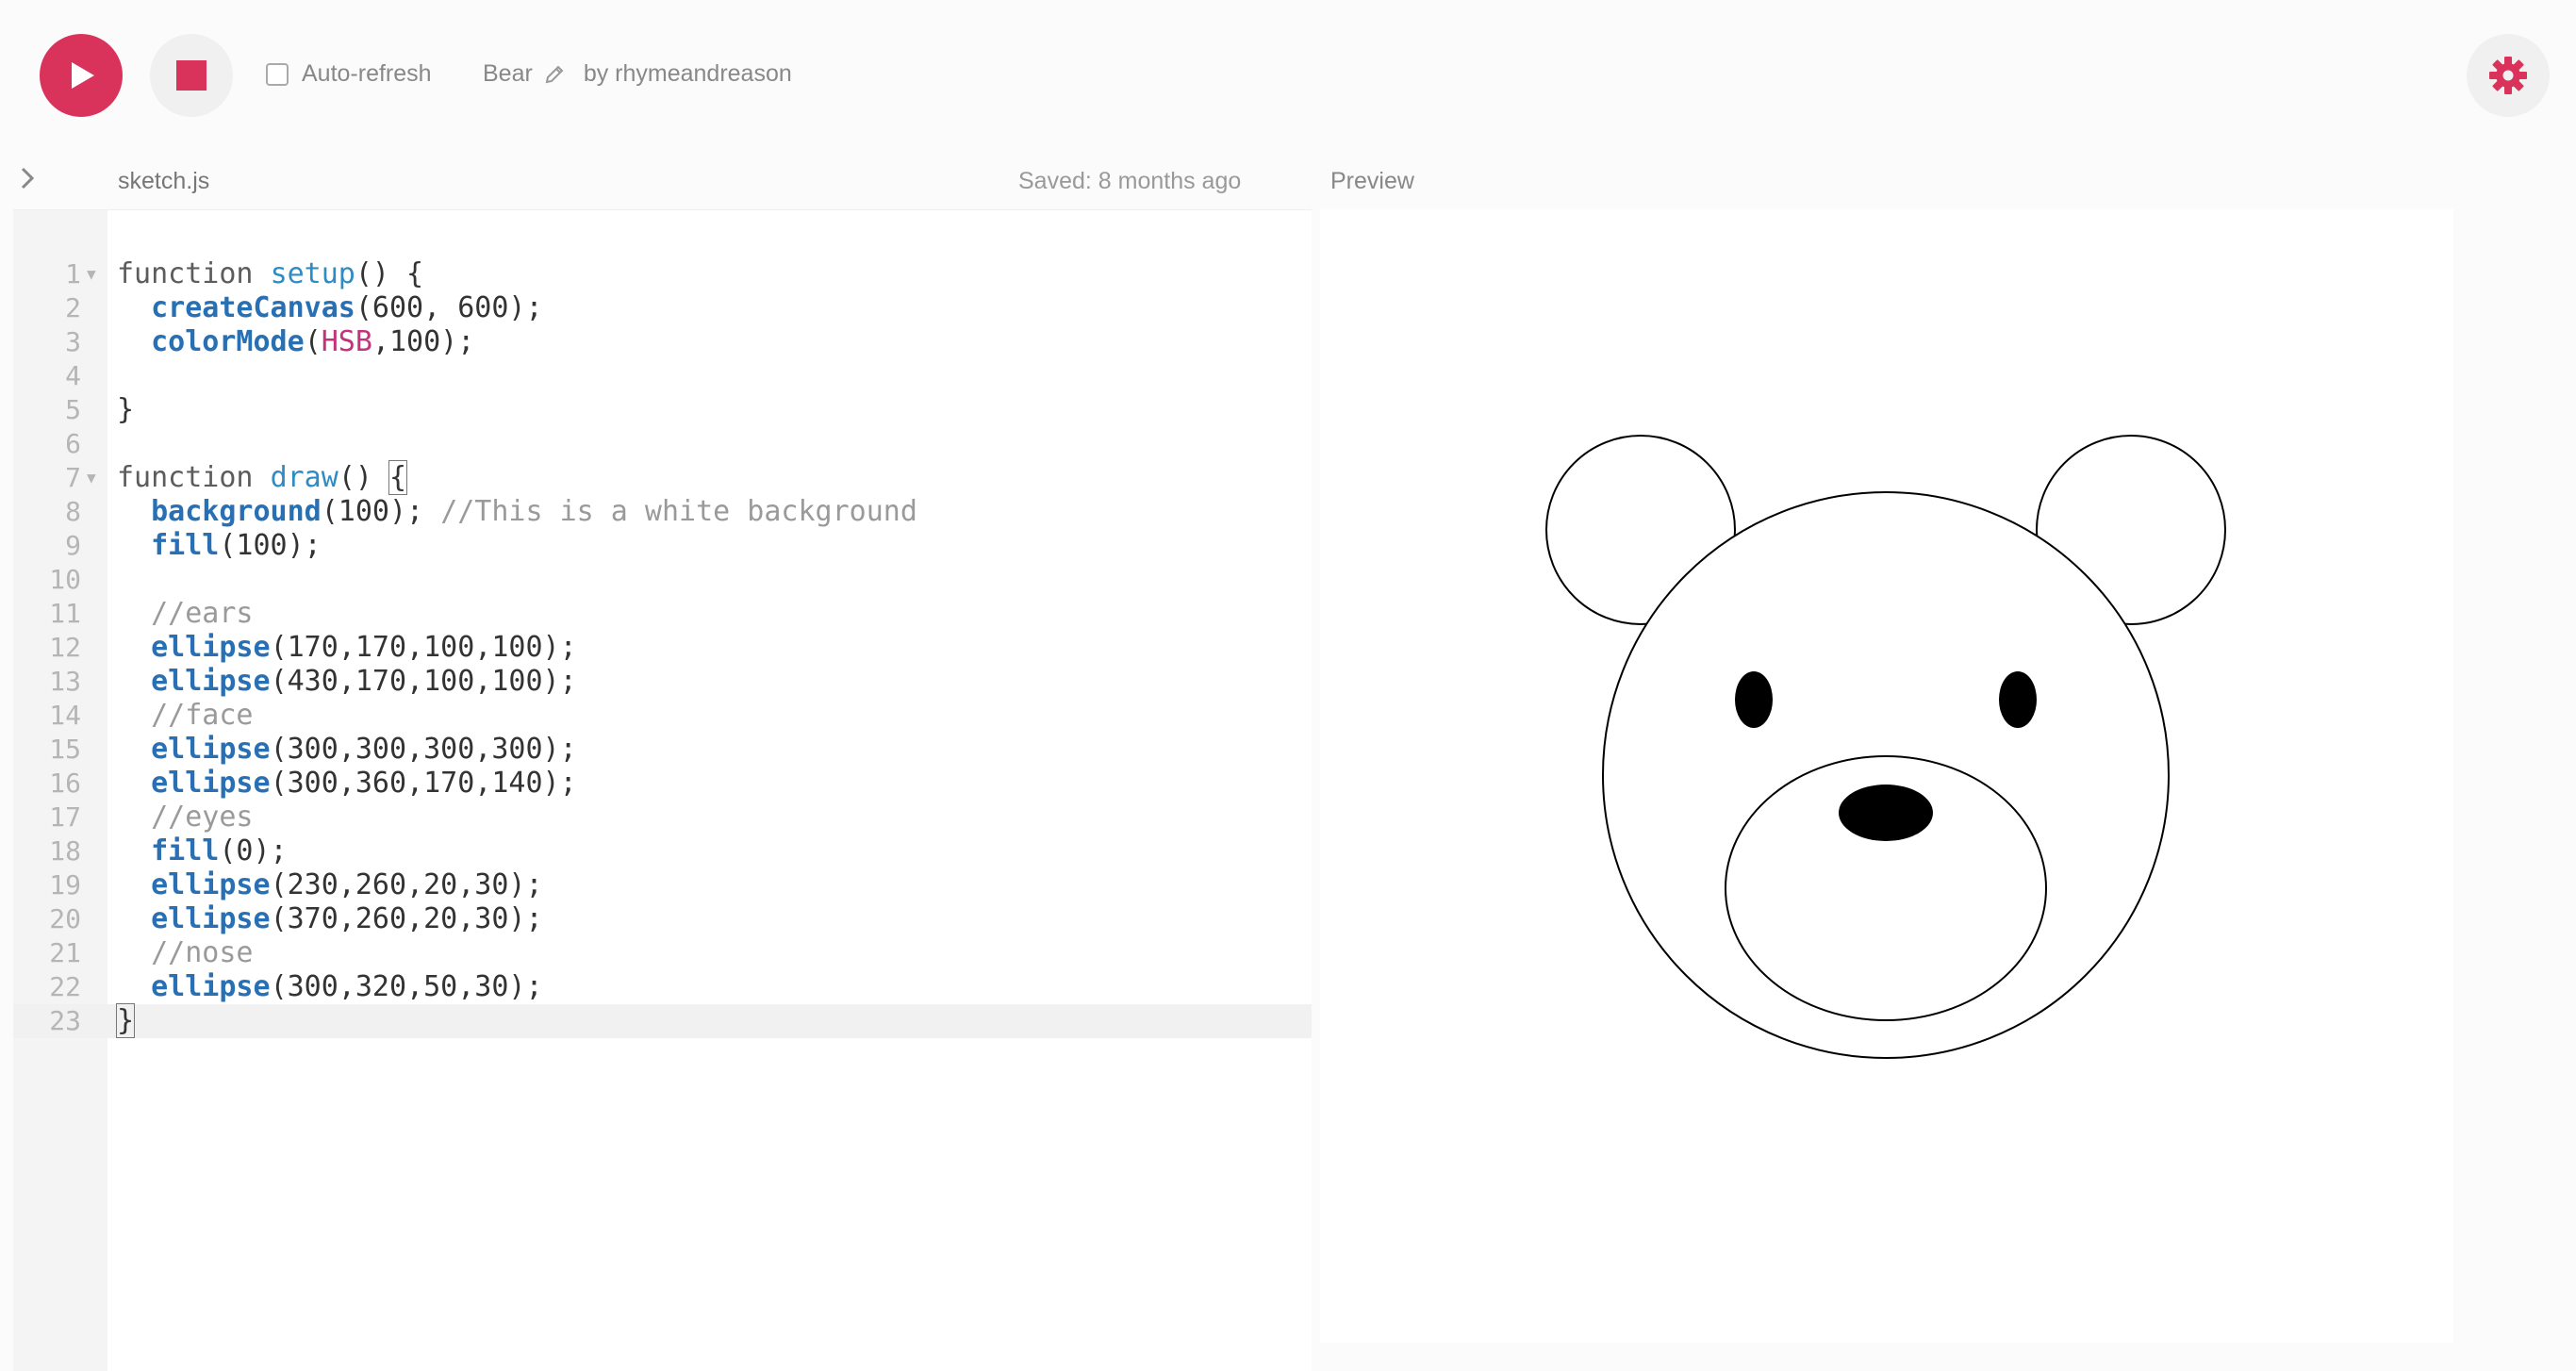 The width and height of the screenshot is (2576, 1371). I want to click on line-number: 7, so click(73, 477).